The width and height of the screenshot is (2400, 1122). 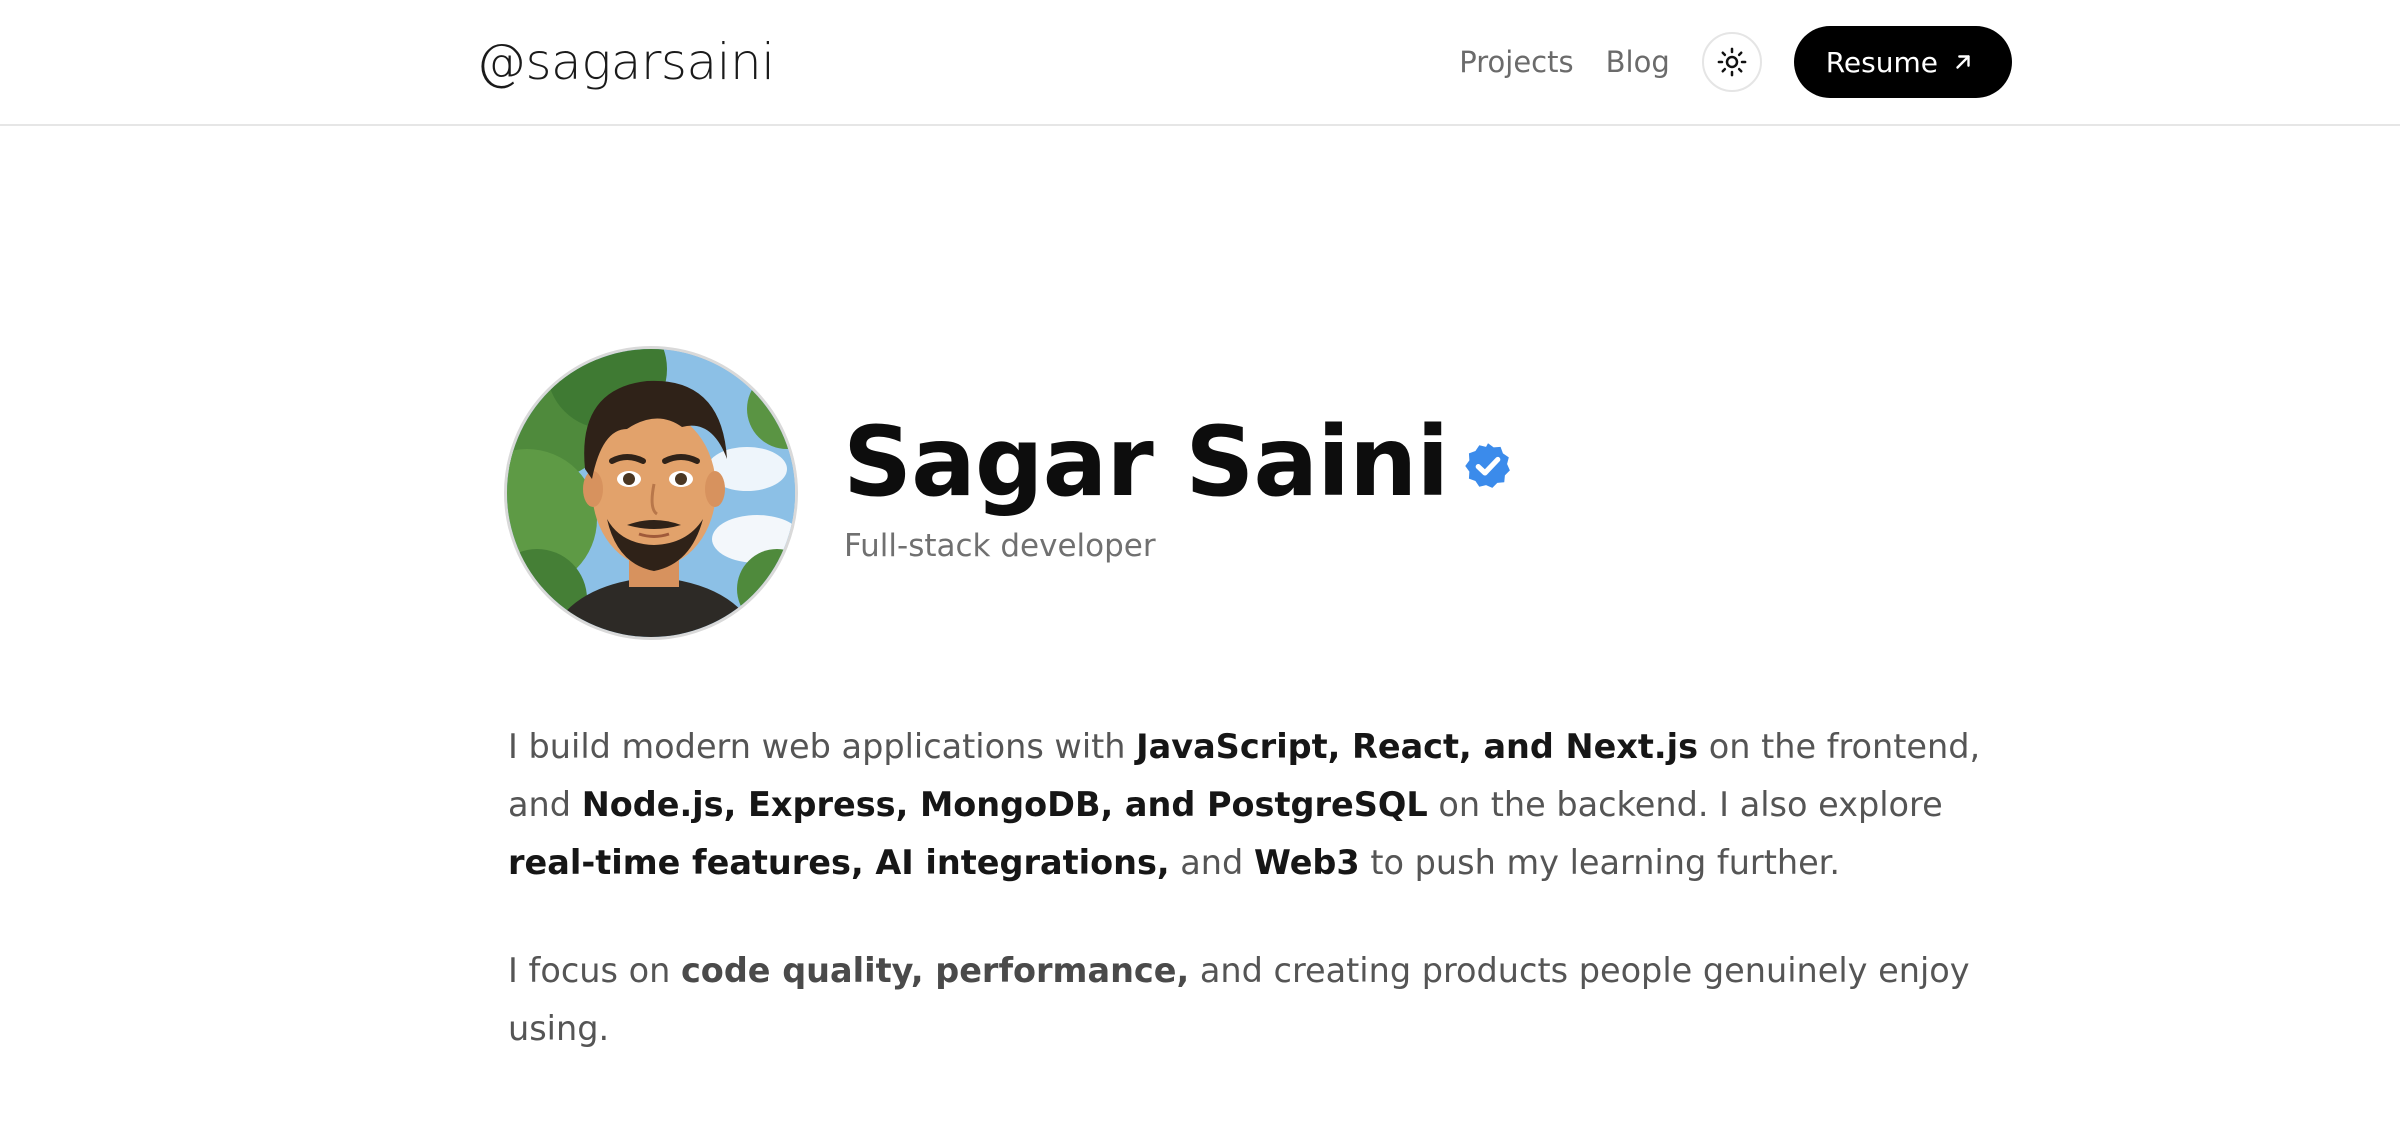 What do you see at coordinates (1211, 862) in the screenshot?
I see `bio-text: and` at bounding box center [1211, 862].